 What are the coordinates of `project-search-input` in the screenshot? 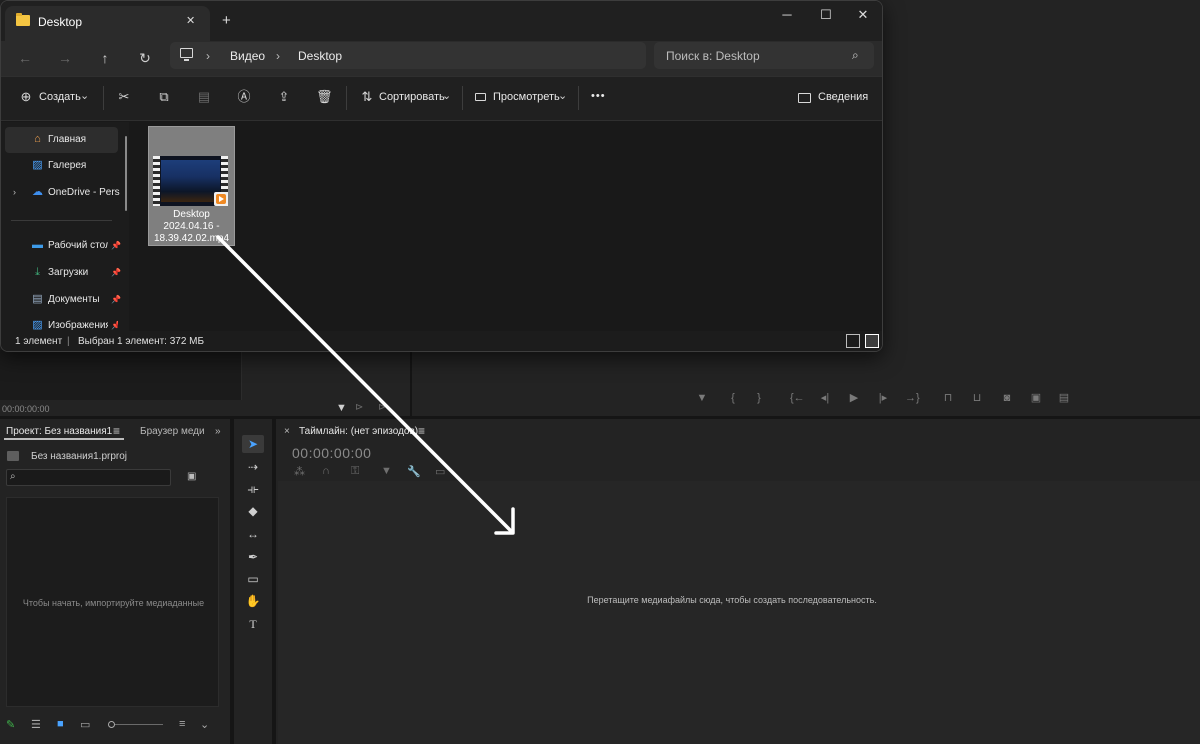 It's located at (88, 477).